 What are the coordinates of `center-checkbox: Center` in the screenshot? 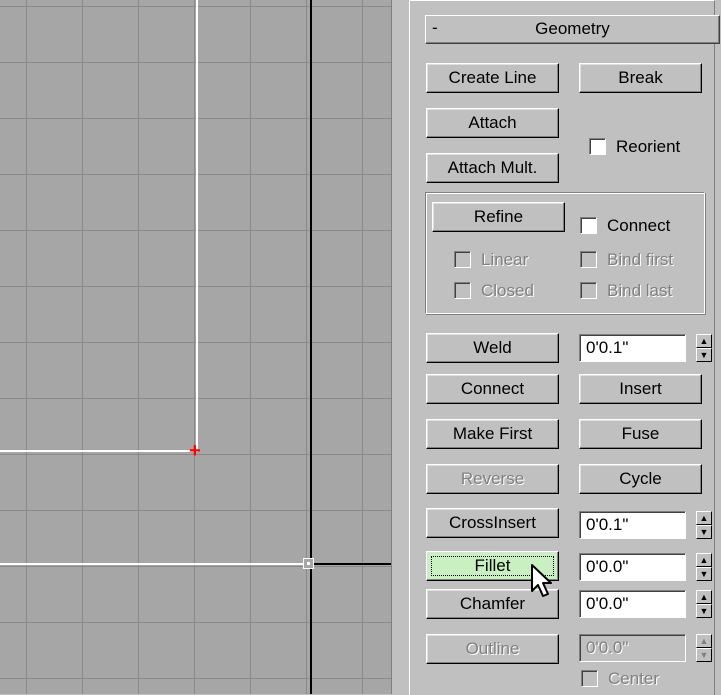 It's located at (641, 679).